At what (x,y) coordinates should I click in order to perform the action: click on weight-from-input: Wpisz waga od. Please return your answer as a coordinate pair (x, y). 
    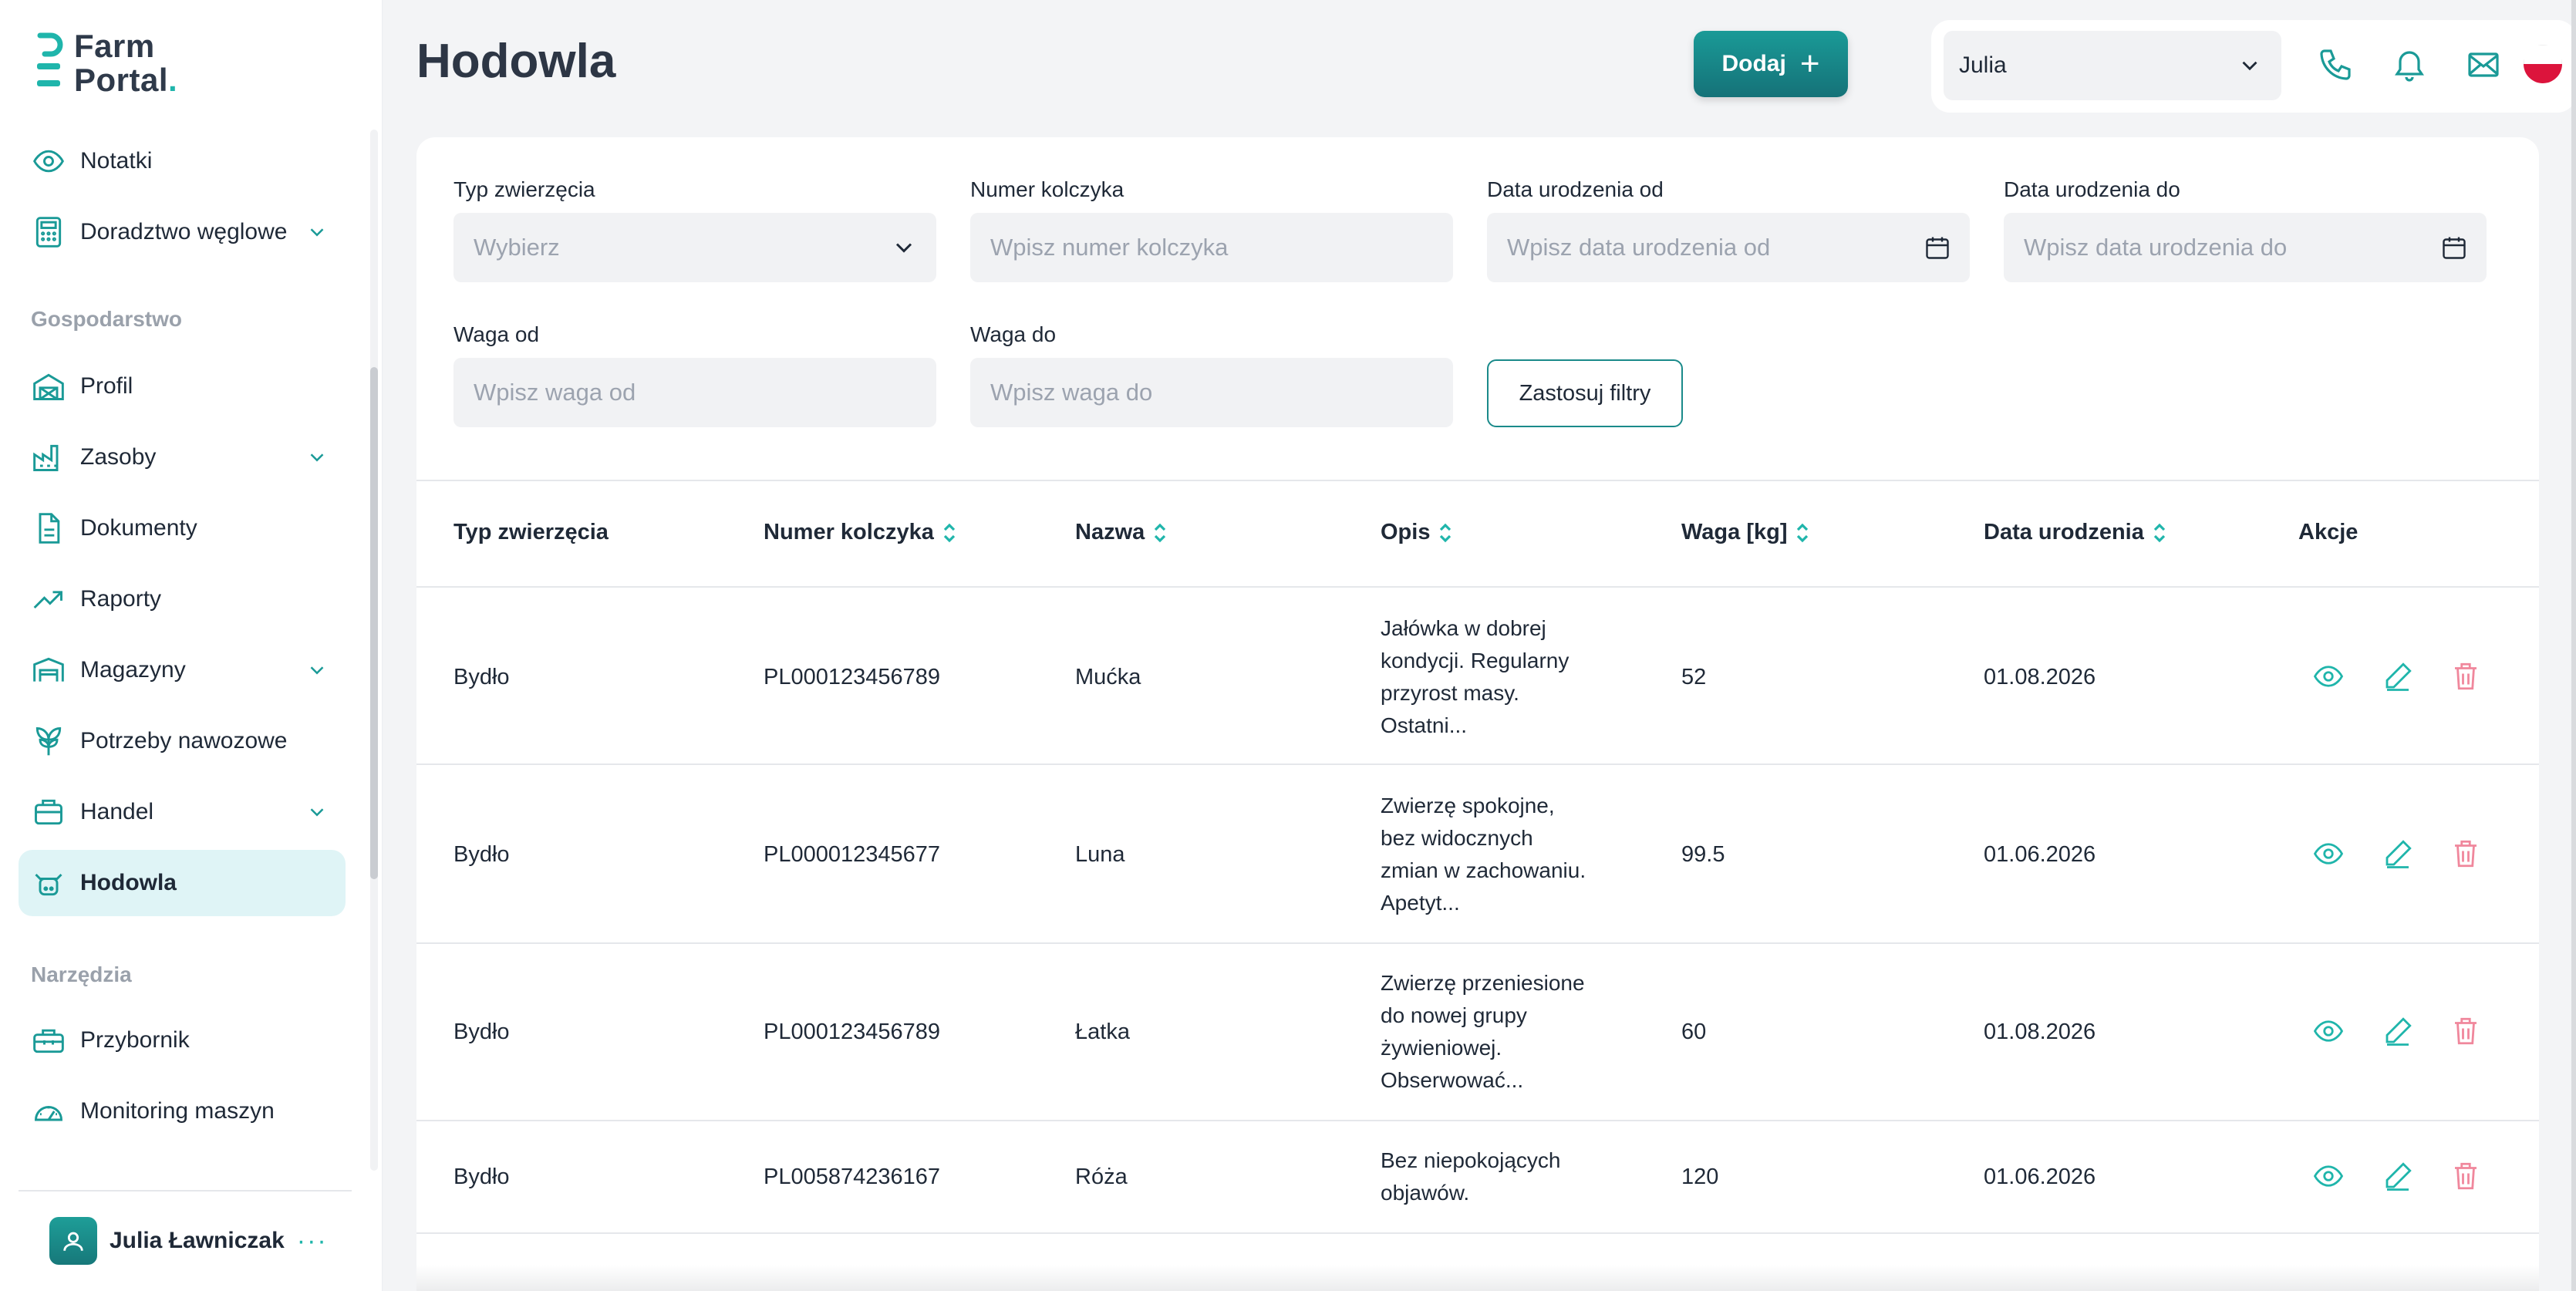
    Looking at the image, I should click on (694, 393).